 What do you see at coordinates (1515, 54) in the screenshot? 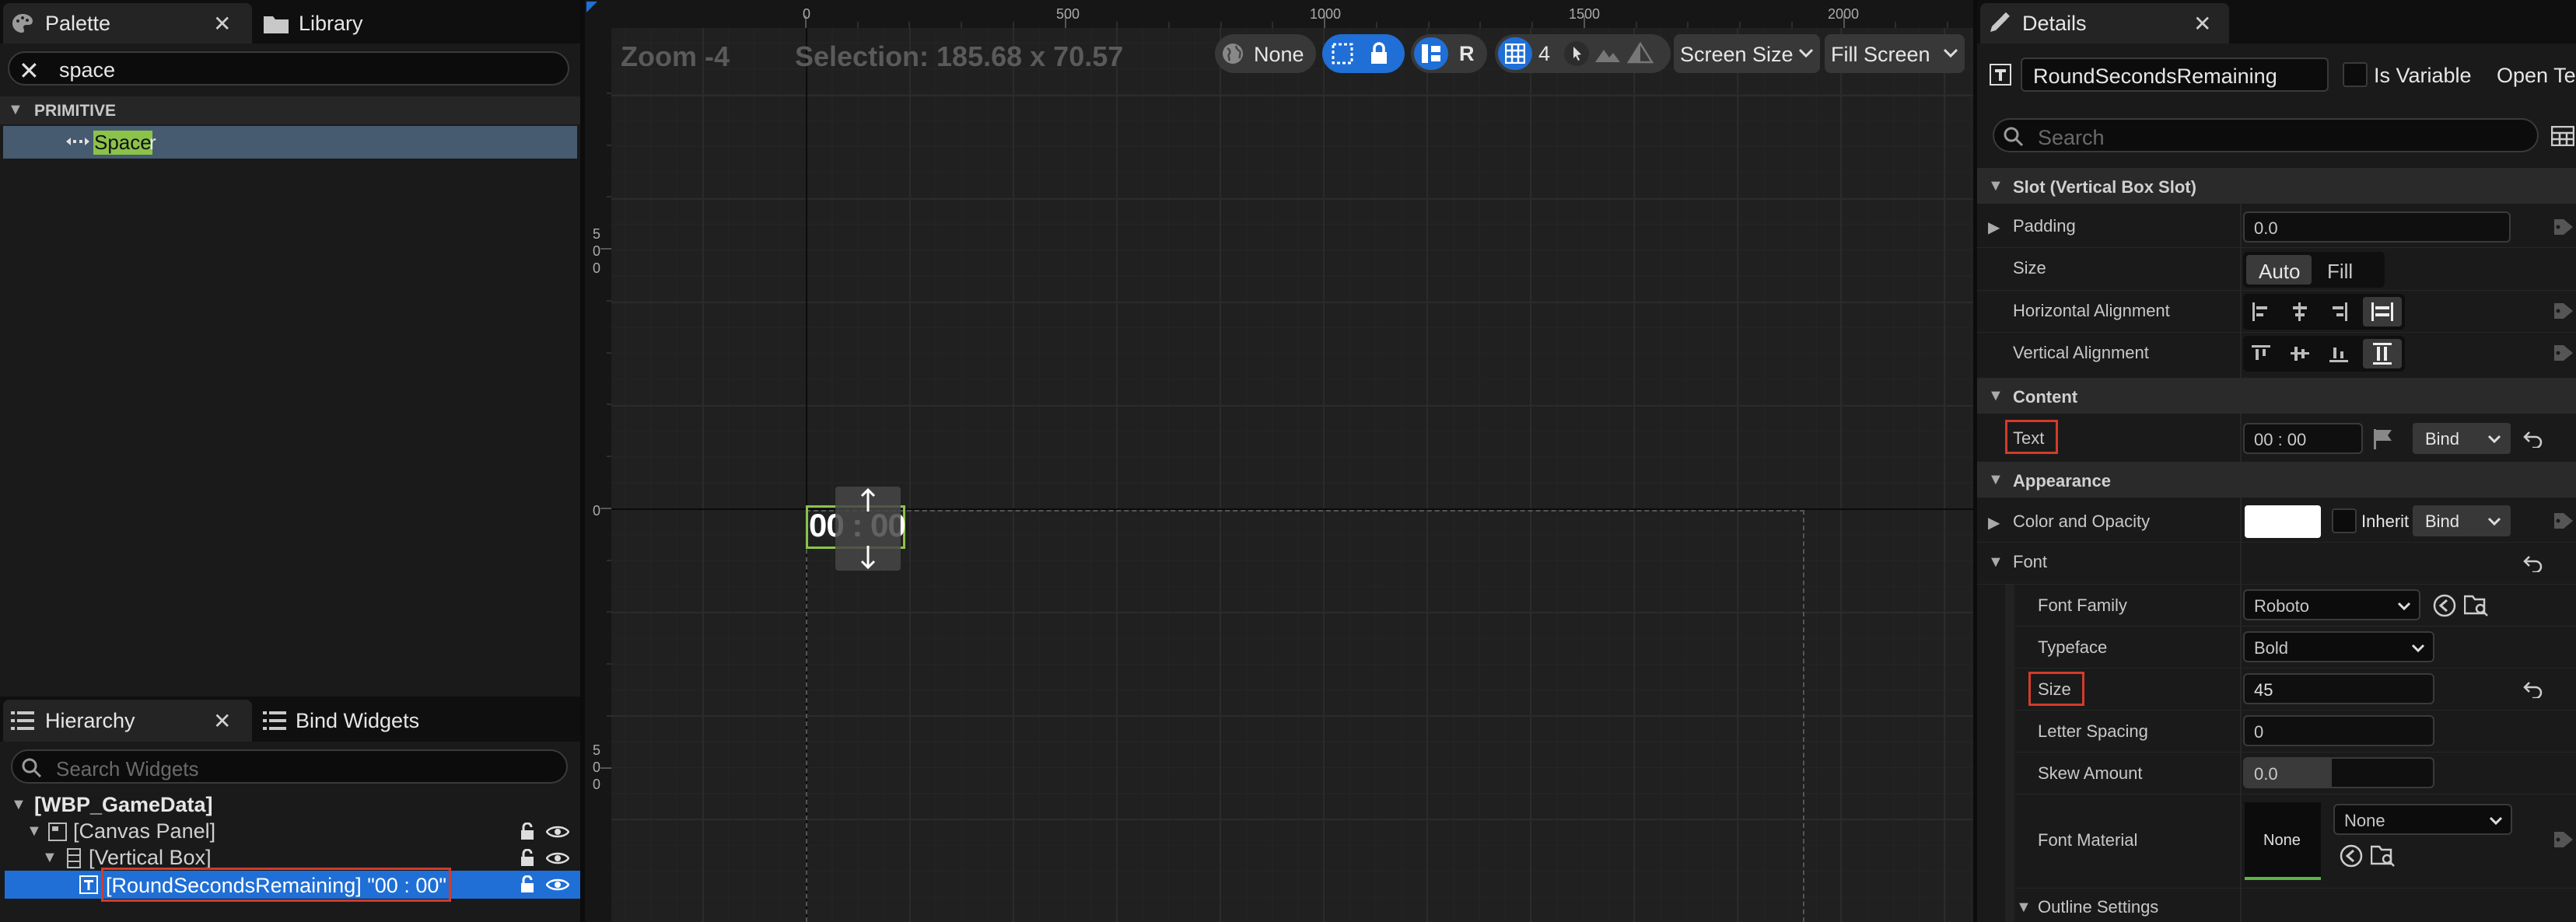
I see `grid-snap-button` at bounding box center [1515, 54].